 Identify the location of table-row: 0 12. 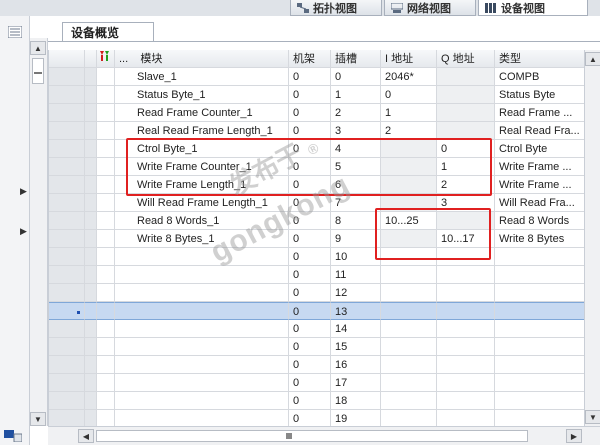
(316, 293).